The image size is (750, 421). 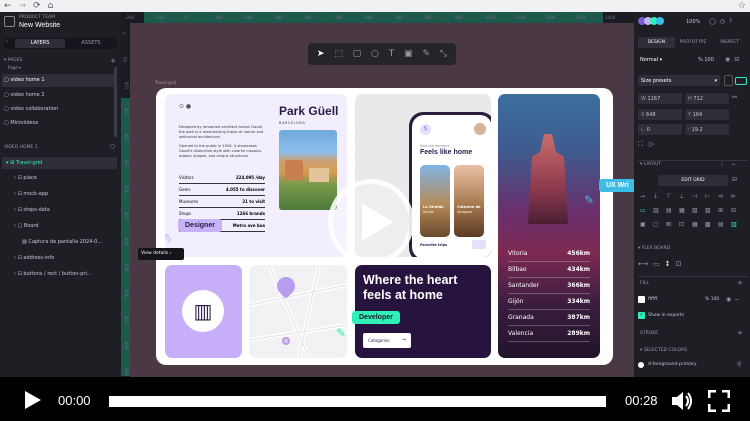 What do you see at coordinates (357, 54) in the screenshot?
I see `rectangle-tool-icon: ▢` at bounding box center [357, 54].